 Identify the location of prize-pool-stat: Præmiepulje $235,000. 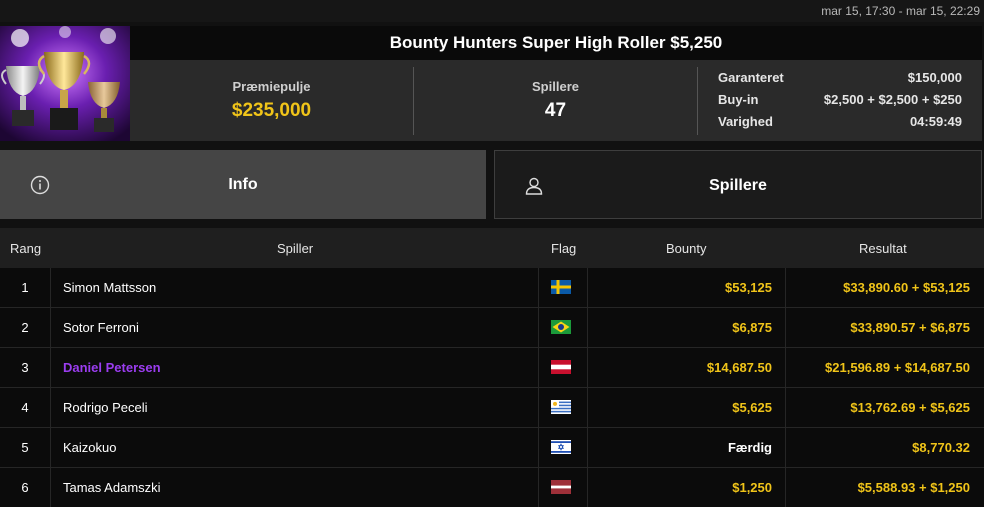
(271, 100).